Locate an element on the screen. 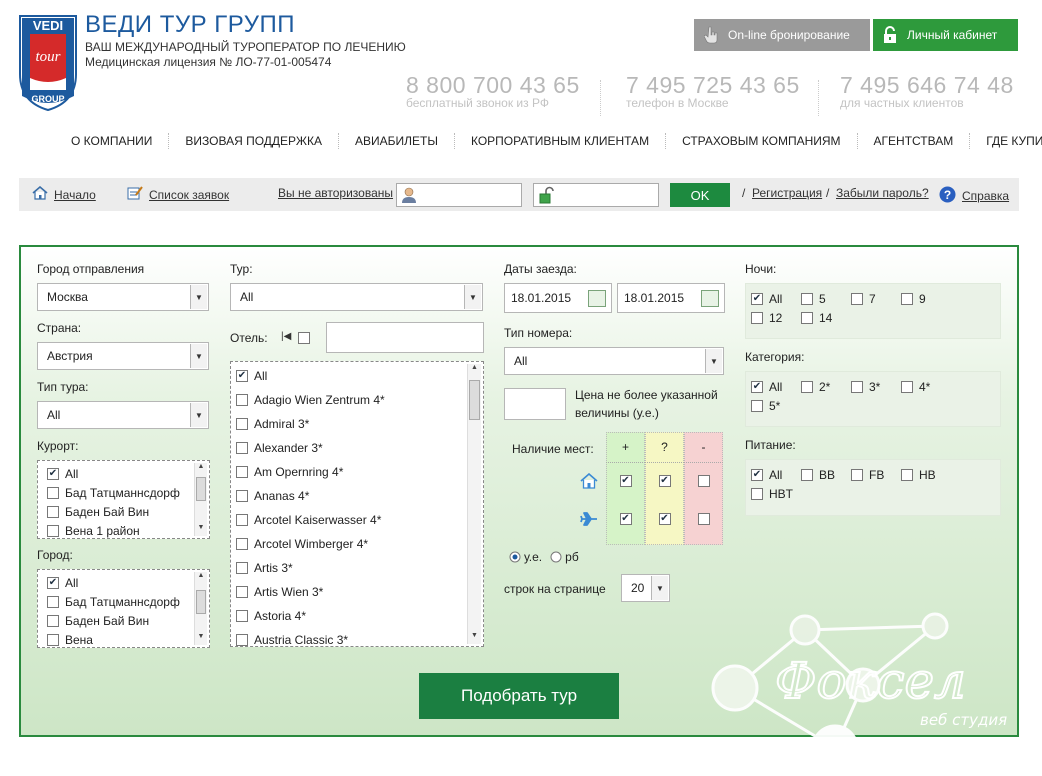 The image size is (1042, 776). country-select: Австрия ▼ is located at coordinates (123, 356).